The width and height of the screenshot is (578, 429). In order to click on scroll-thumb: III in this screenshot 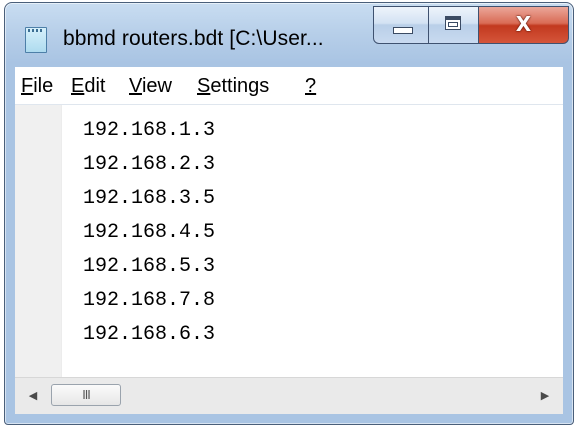, I will do `click(86, 395)`.